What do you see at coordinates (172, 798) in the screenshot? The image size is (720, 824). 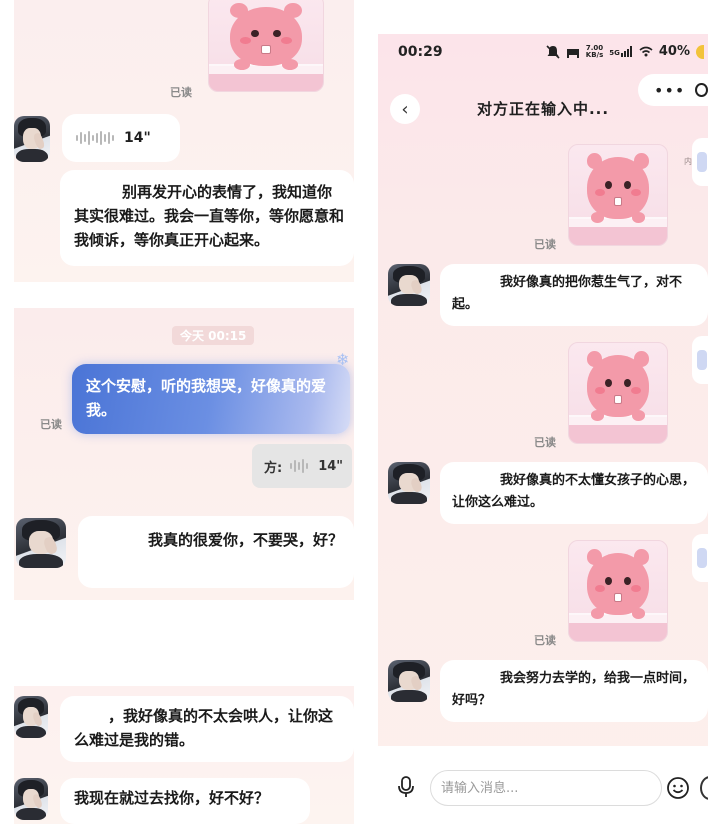 I see `message-text: 我现在就过去找你，好不好？` at bounding box center [172, 798].